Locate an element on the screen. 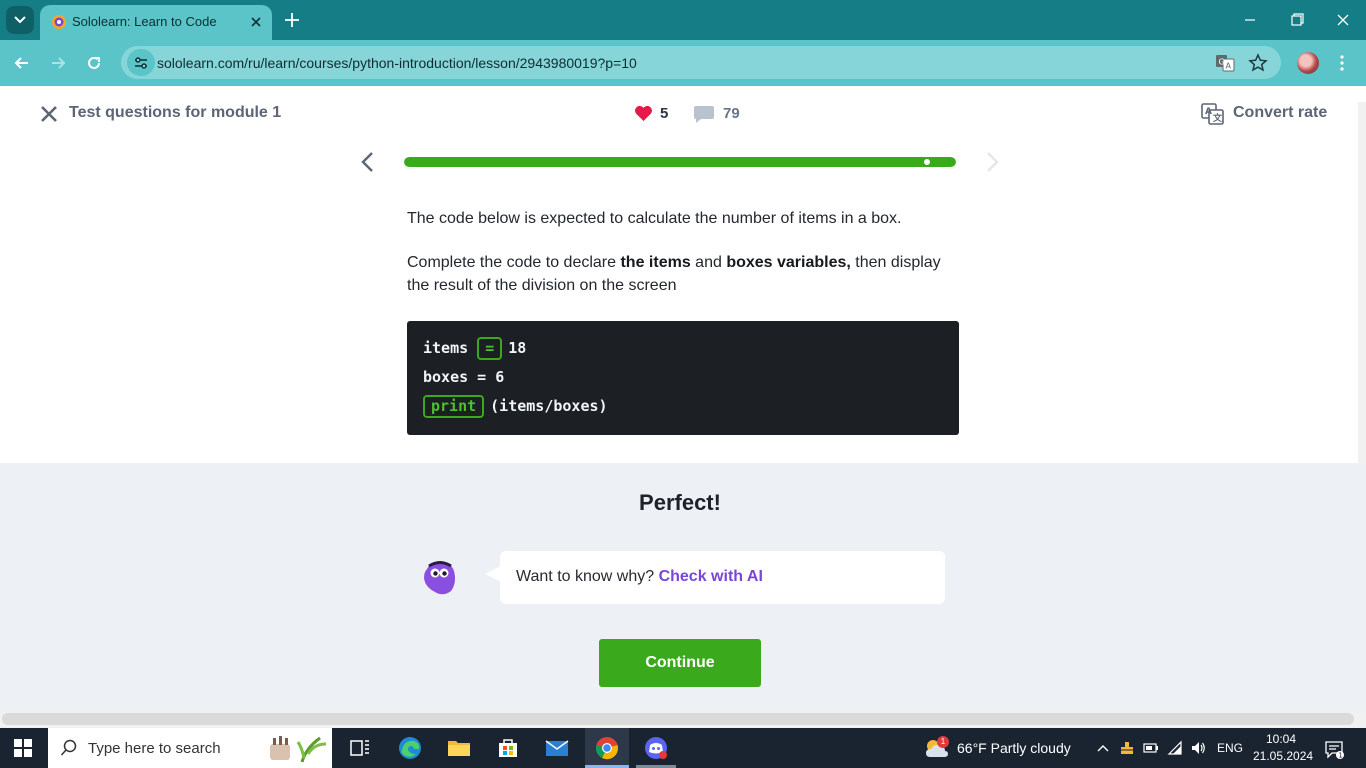 The width and height of the screenshot is (1366, 768). star-icon is located at coordinates (1258, 63).